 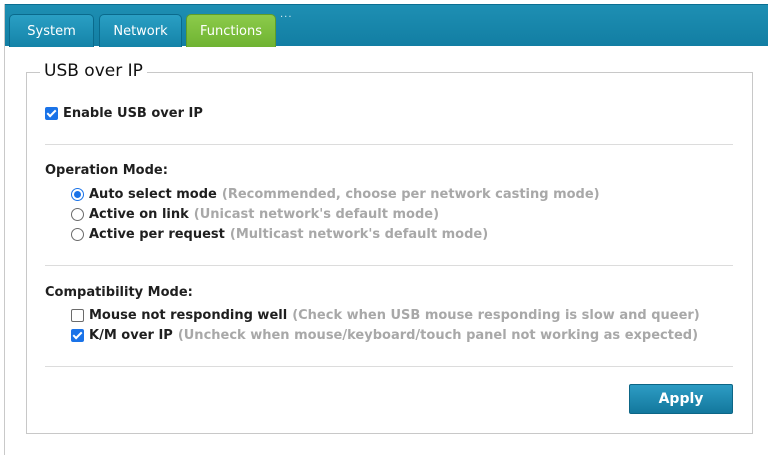 What do you see at coordinates (77, 234) in the screenshot?
I see `active-per-request-radio` at bounding box center [77, 234].